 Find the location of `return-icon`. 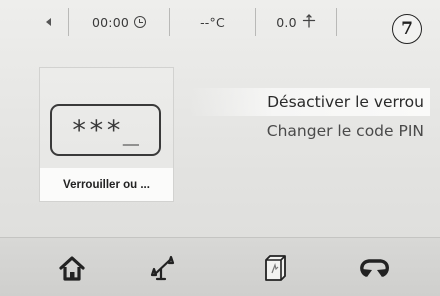

return-icon is located at coordinates (374, 268).